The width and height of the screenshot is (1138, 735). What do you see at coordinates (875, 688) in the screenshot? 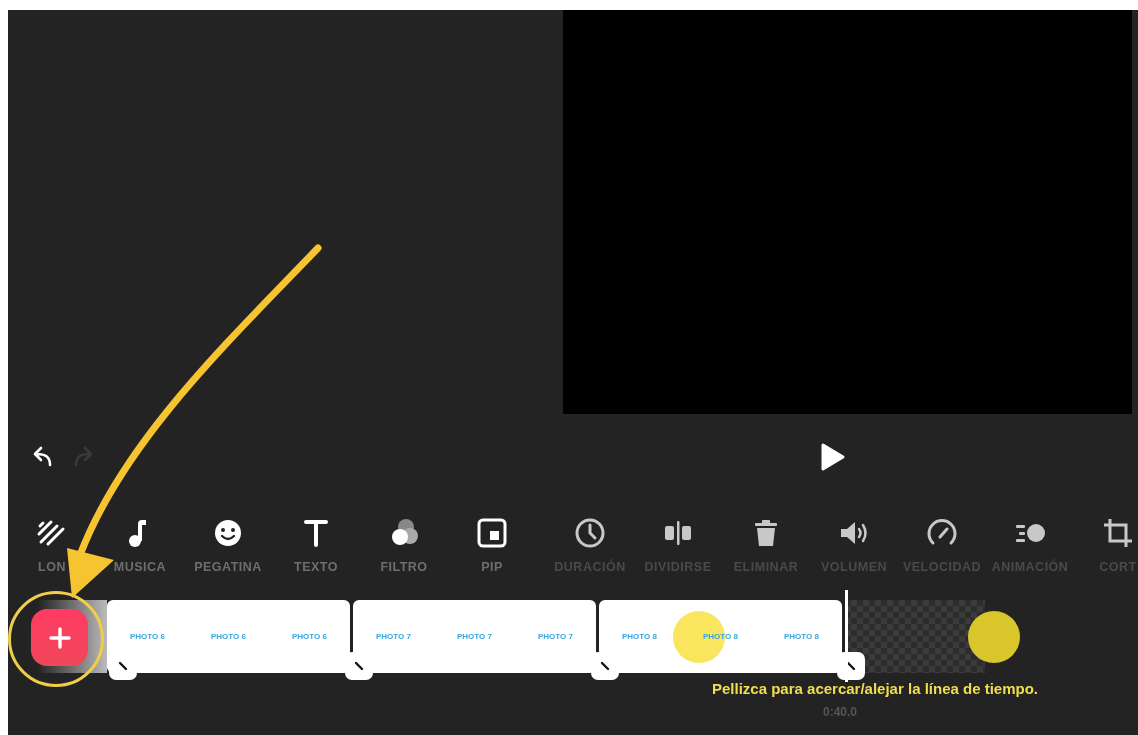
I see `hint-text: Pellizca para acercar/alejar la línea de tiempo.` at bounding box center [875, 688].